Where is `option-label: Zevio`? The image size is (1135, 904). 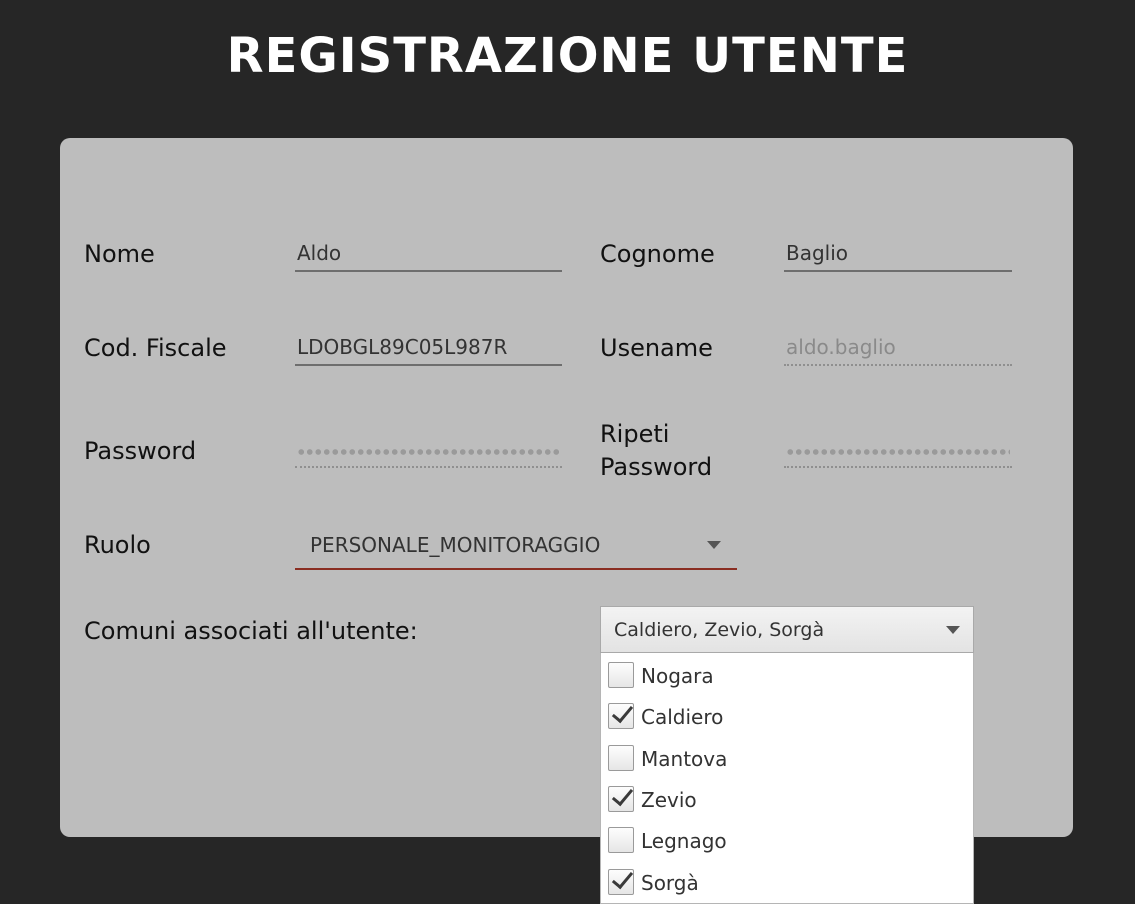
option-label: Zevio is located at coordinates (669, 800).